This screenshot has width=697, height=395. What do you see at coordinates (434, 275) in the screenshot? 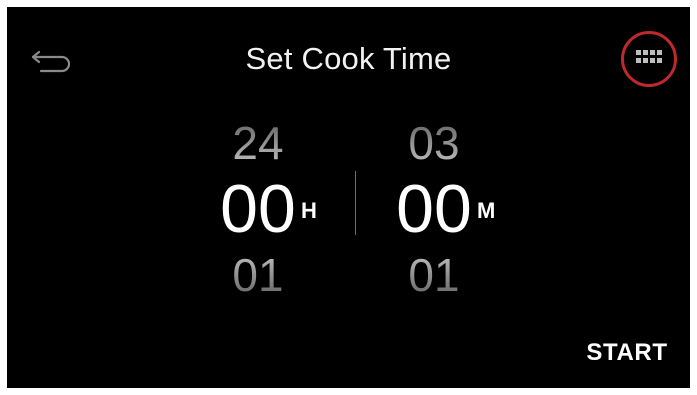
I see `minutes-next-value: 01` at bounding box center [434, 275].